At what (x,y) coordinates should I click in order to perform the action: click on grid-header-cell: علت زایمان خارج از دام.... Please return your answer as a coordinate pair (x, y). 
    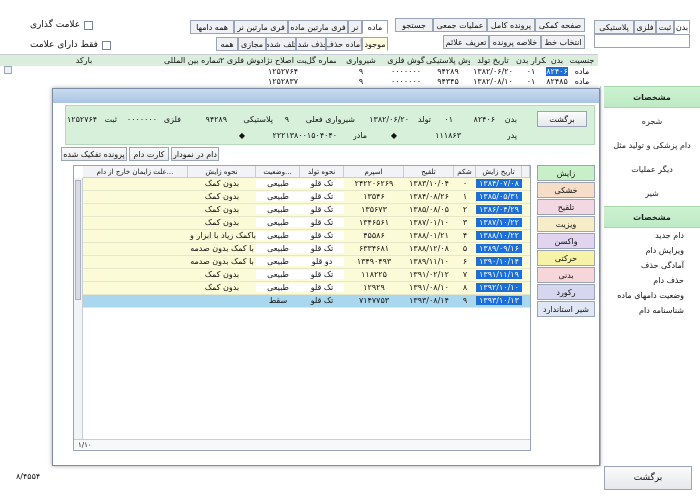
    Looking at the image, I should click on (135, 172).